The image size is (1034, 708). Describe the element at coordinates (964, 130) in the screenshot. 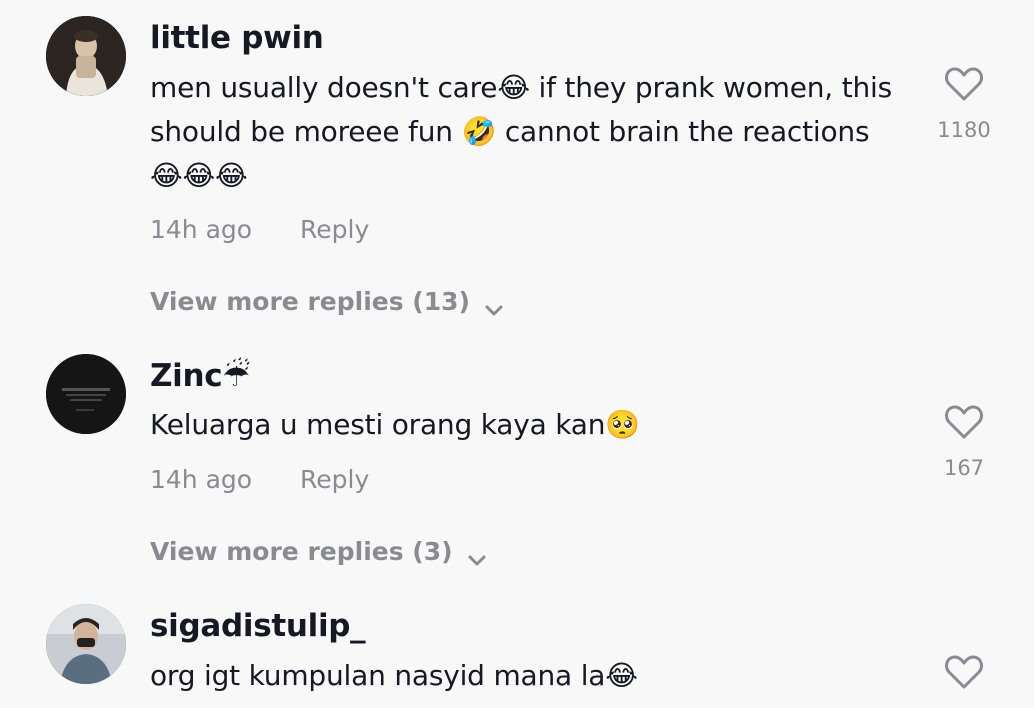

I see `like-count: 1180` at that location.